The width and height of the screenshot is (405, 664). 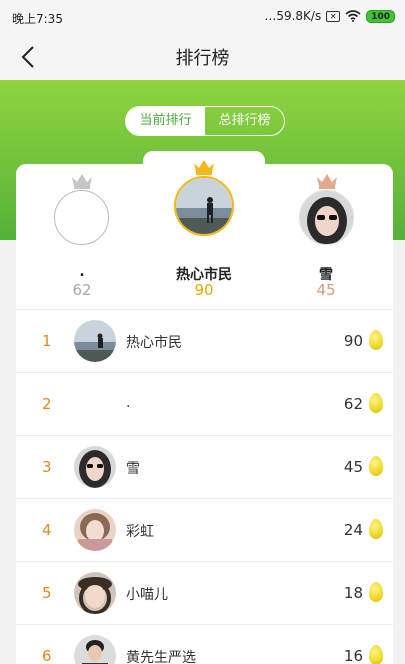 I want to click on user-name: ., so click(x=128, y=403).